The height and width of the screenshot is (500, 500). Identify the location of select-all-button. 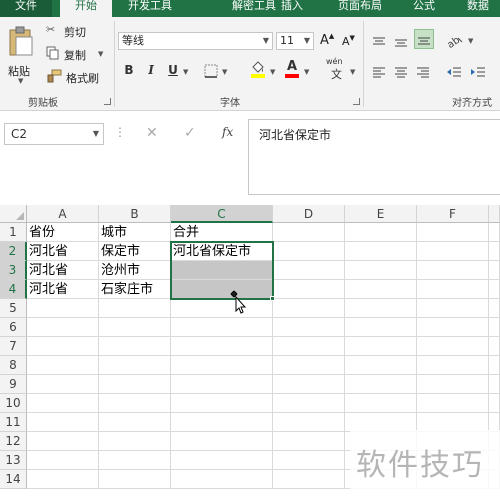
(13, 214).